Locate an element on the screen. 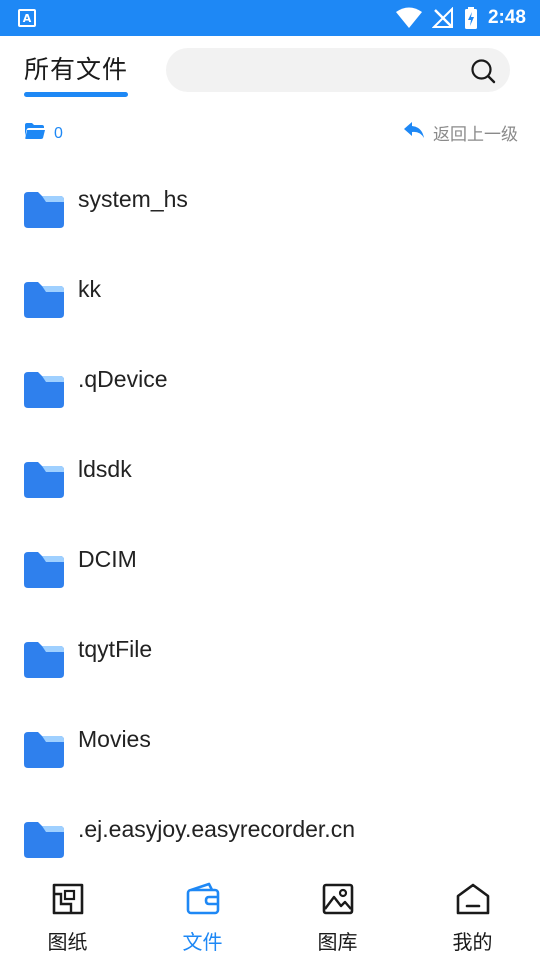  wallet-icon is located at coordinates (203, 901).